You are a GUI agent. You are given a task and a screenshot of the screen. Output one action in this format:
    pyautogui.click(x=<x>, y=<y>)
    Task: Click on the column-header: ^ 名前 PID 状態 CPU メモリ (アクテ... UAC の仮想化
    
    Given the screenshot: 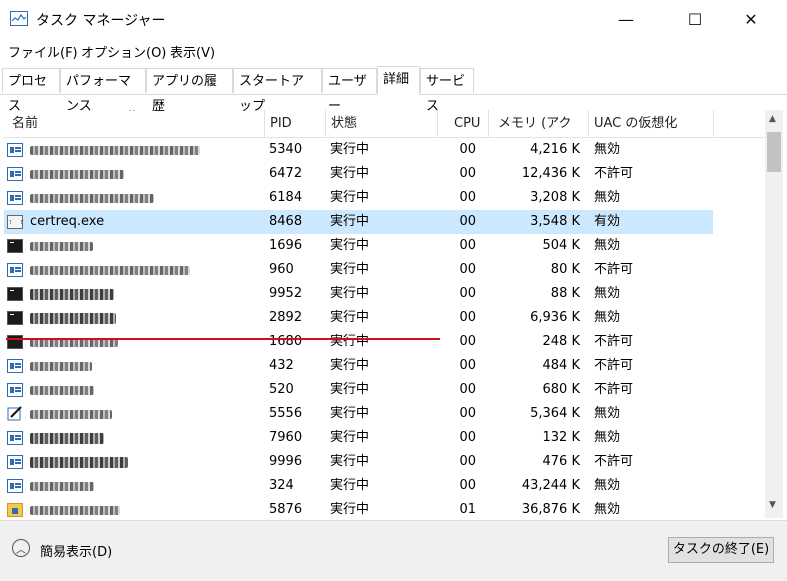 What is the action you would take?
    pyautogui.click(x=384, y=124)
    